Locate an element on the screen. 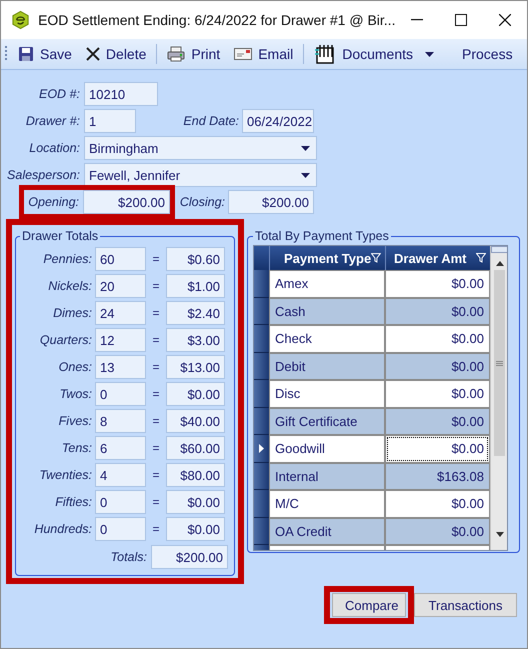 This screenshot has height=649, width=528. maximize-icon is located at coordinates (461, 20).